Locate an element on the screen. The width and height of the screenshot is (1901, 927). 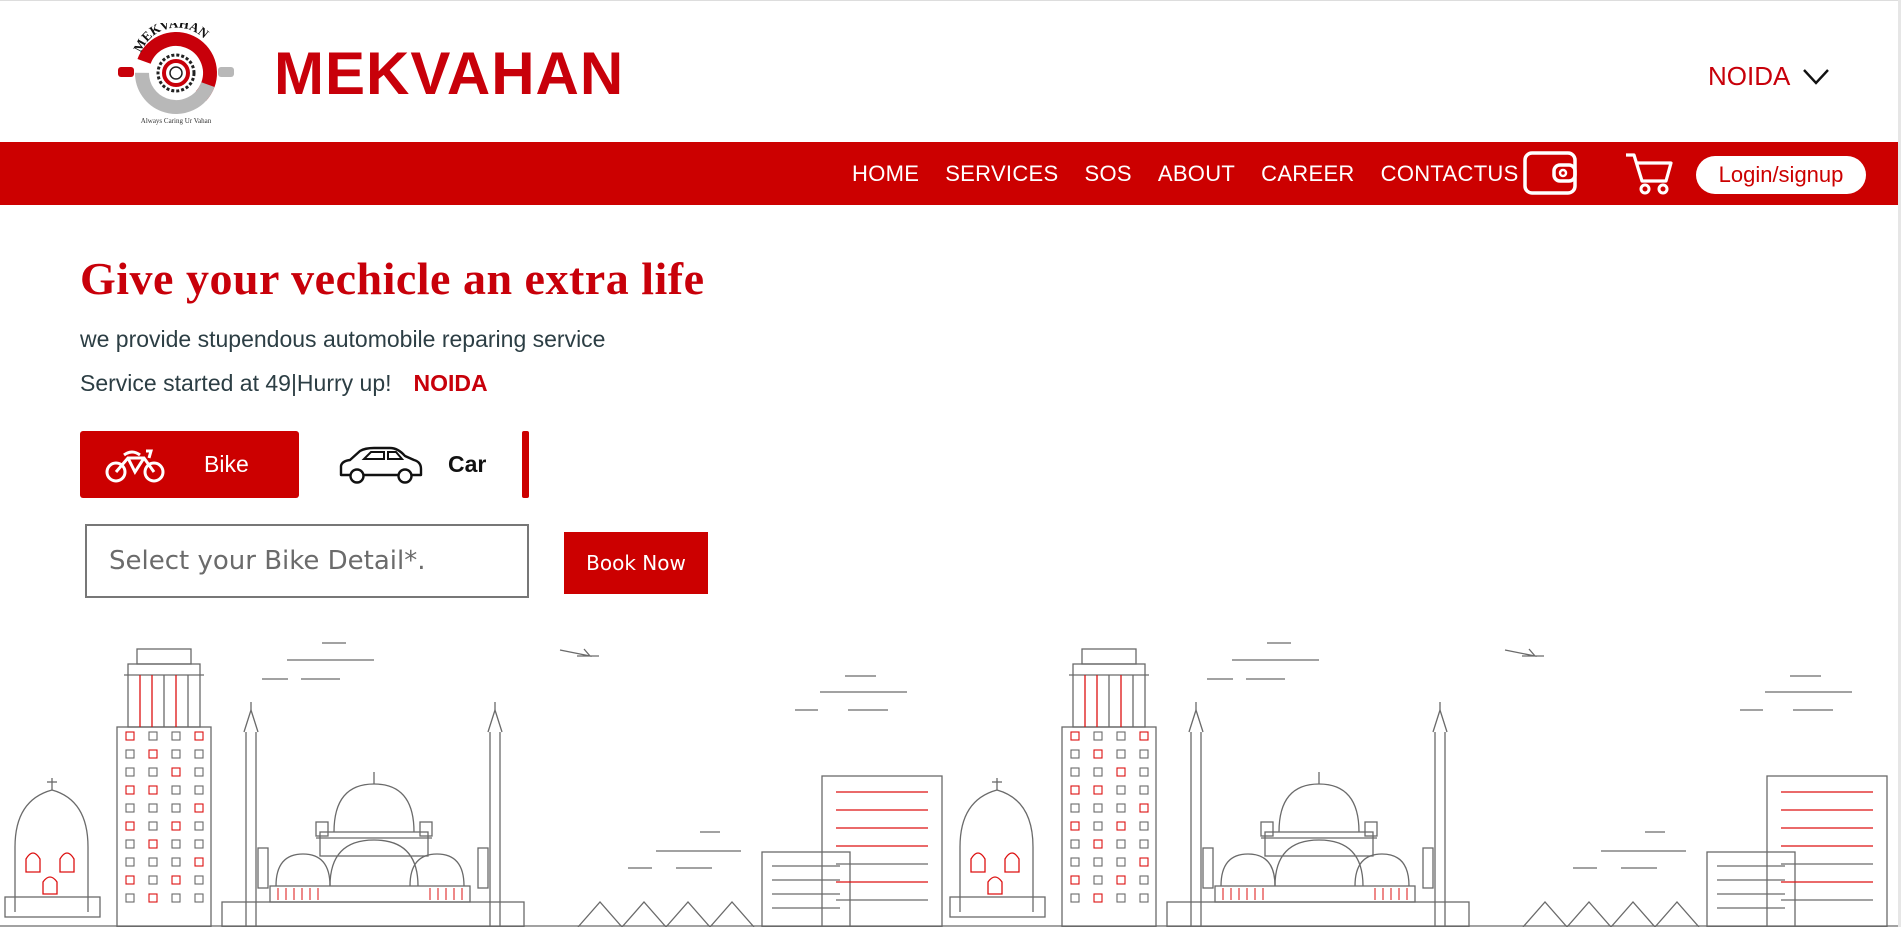
cart-icon is located at coordinates (1649, 174).